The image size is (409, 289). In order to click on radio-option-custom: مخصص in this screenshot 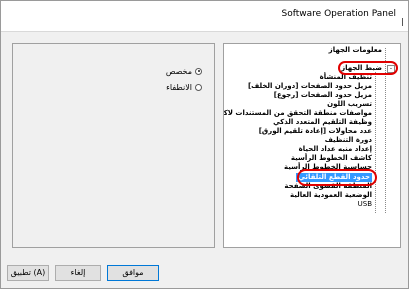, I will do `click(184, 71)`.